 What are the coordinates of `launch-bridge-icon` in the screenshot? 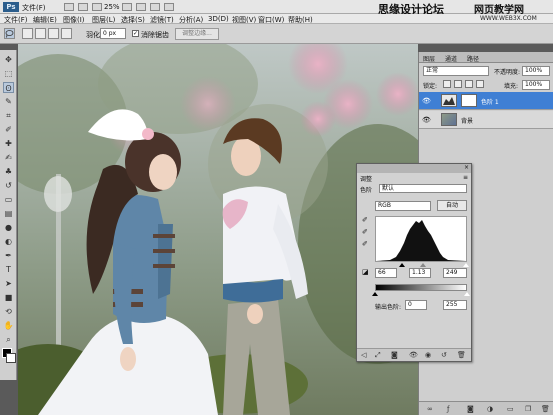 It's located at (69, 7).